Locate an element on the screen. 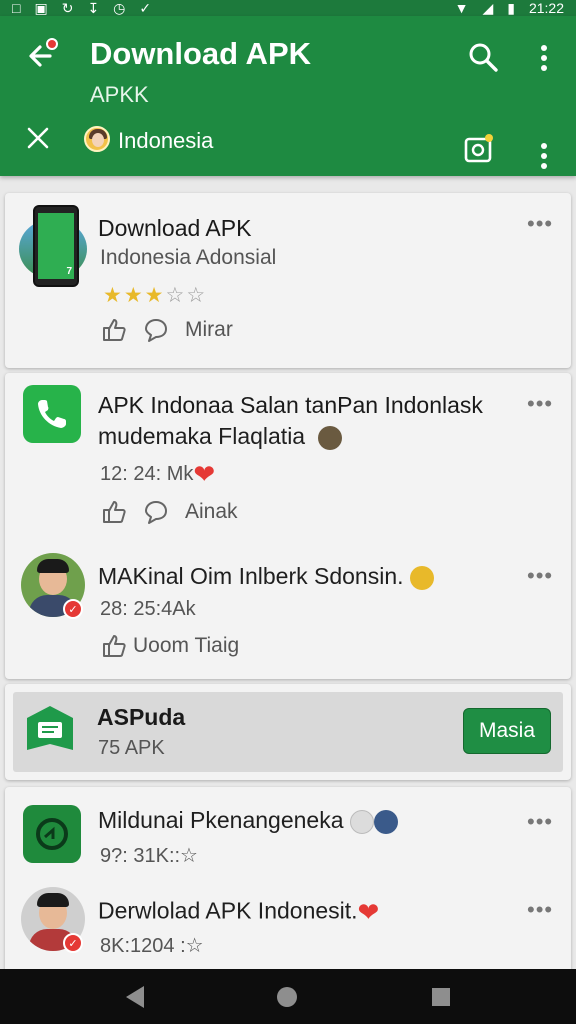 This screenshot has height=1024, width=576. status-right: ▼ ◢ ▮ 21:22 is located at coordinates (509, 8).